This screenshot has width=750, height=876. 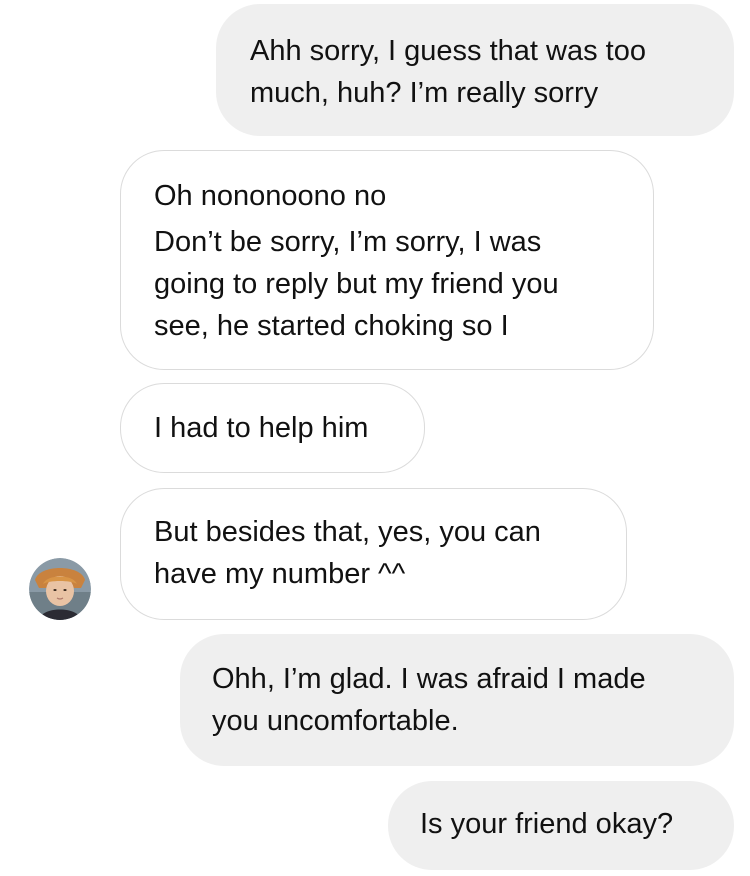 I want to click on message-text-line: But besides that, yes, you can, so click(x=347, y=532).